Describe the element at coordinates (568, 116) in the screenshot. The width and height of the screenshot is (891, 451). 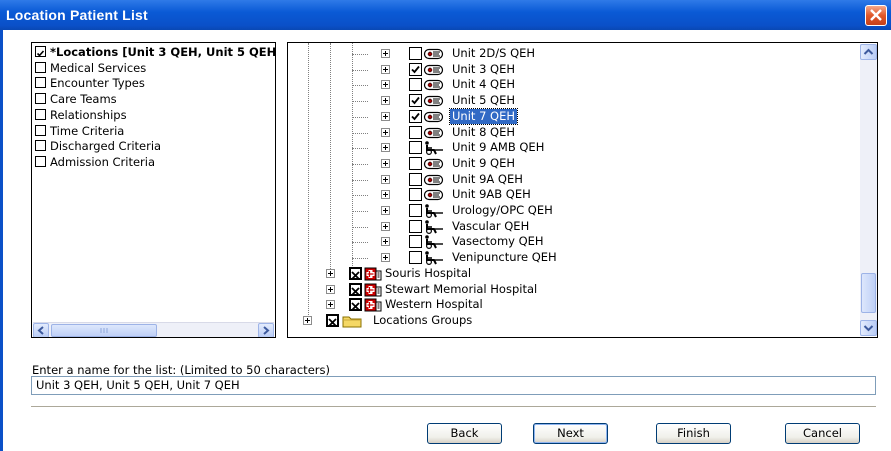
I see `tree-item-unit: Unit 7 QEH` at that location.